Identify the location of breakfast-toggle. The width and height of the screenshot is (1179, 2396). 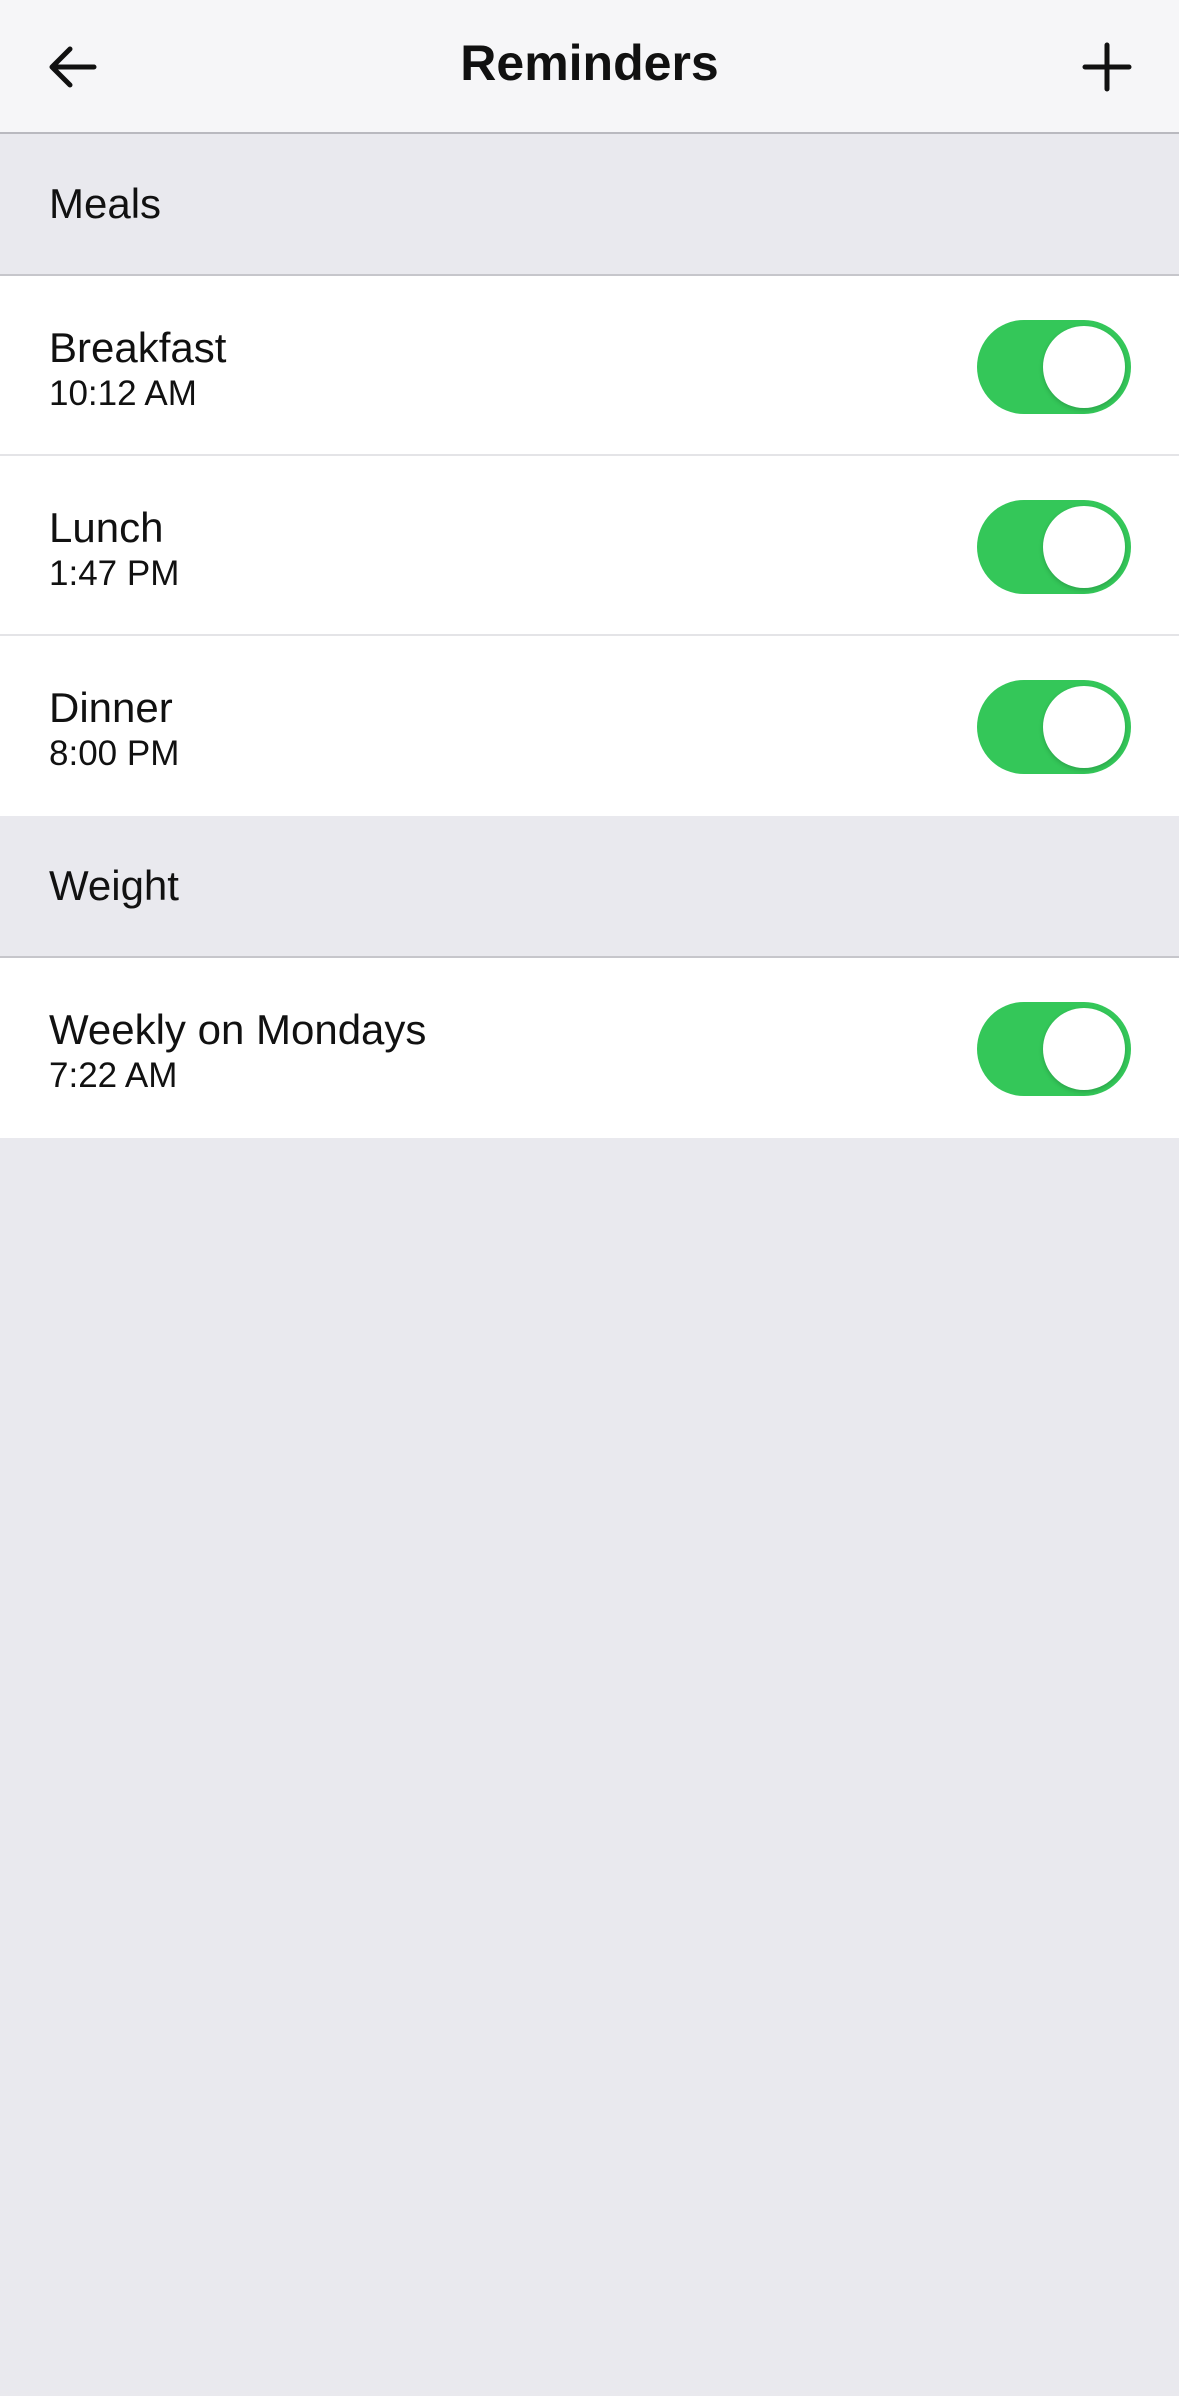
(1054, 367).